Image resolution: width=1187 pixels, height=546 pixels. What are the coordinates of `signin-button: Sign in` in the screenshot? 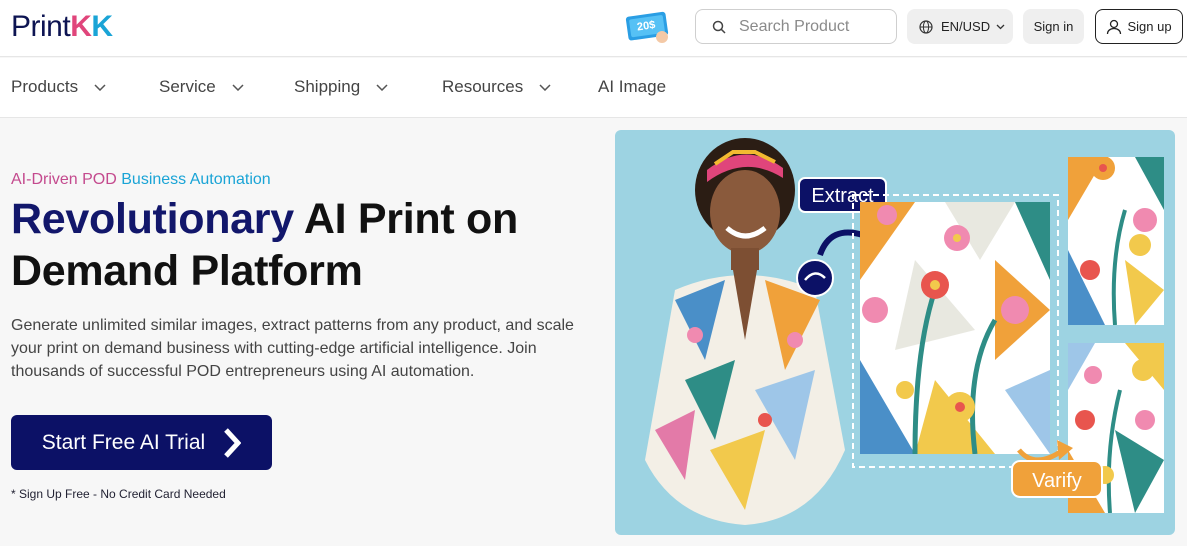 It's located at (1053, 26).